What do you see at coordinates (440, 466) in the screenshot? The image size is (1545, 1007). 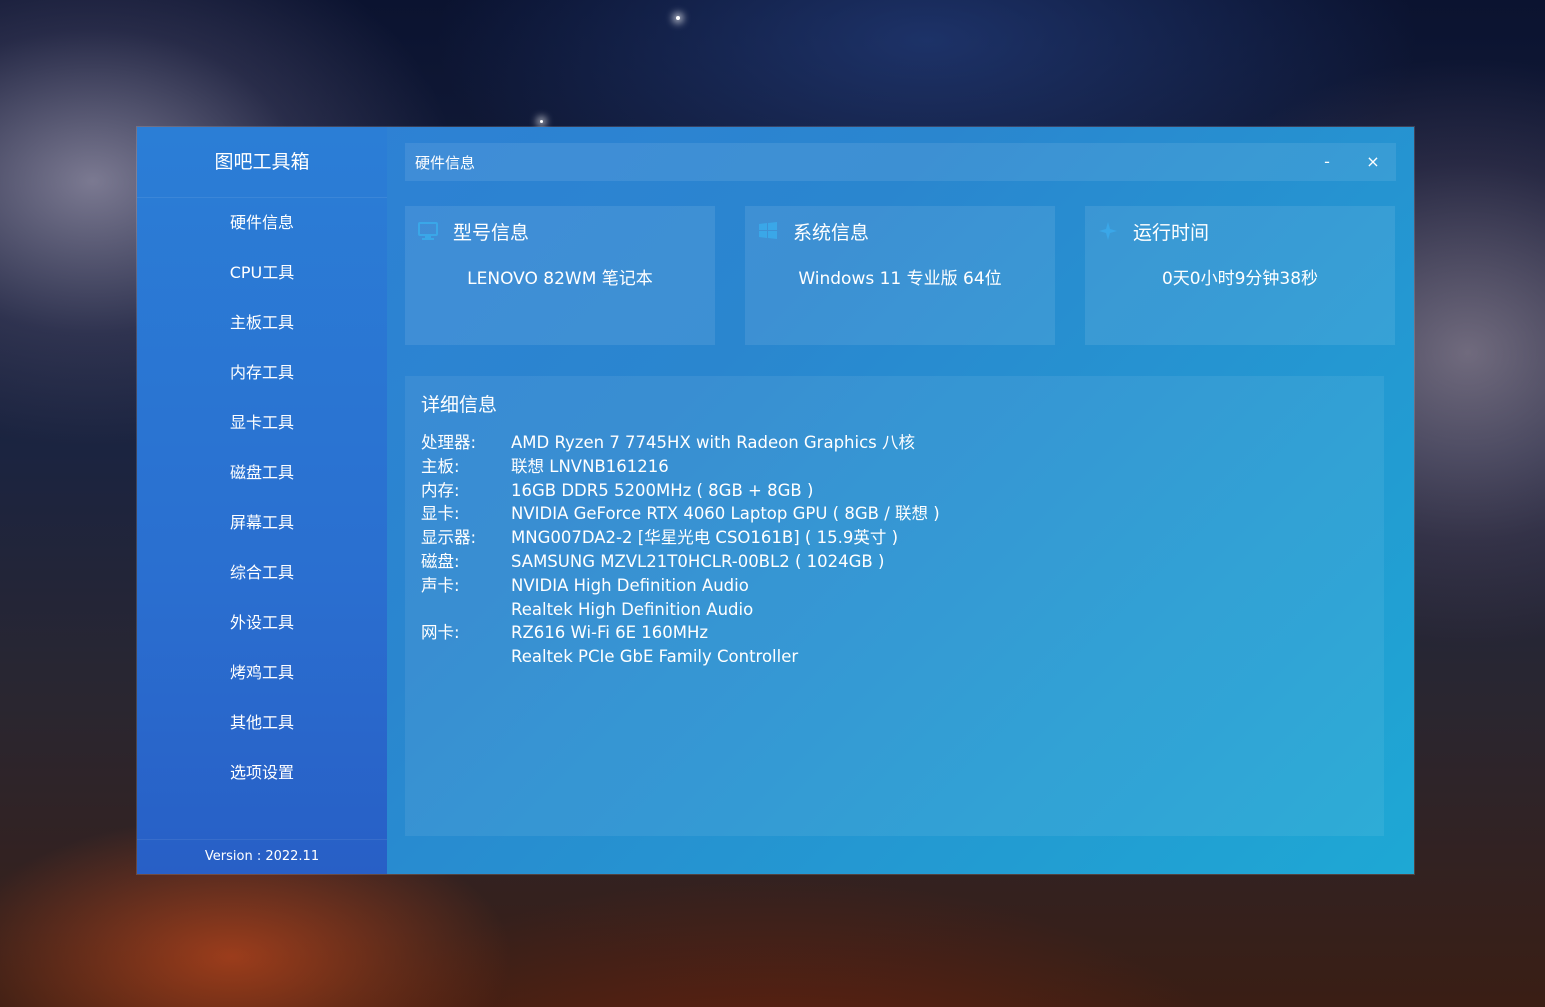 I see `detail-label: 主板:` at bounding box center [440, 466].